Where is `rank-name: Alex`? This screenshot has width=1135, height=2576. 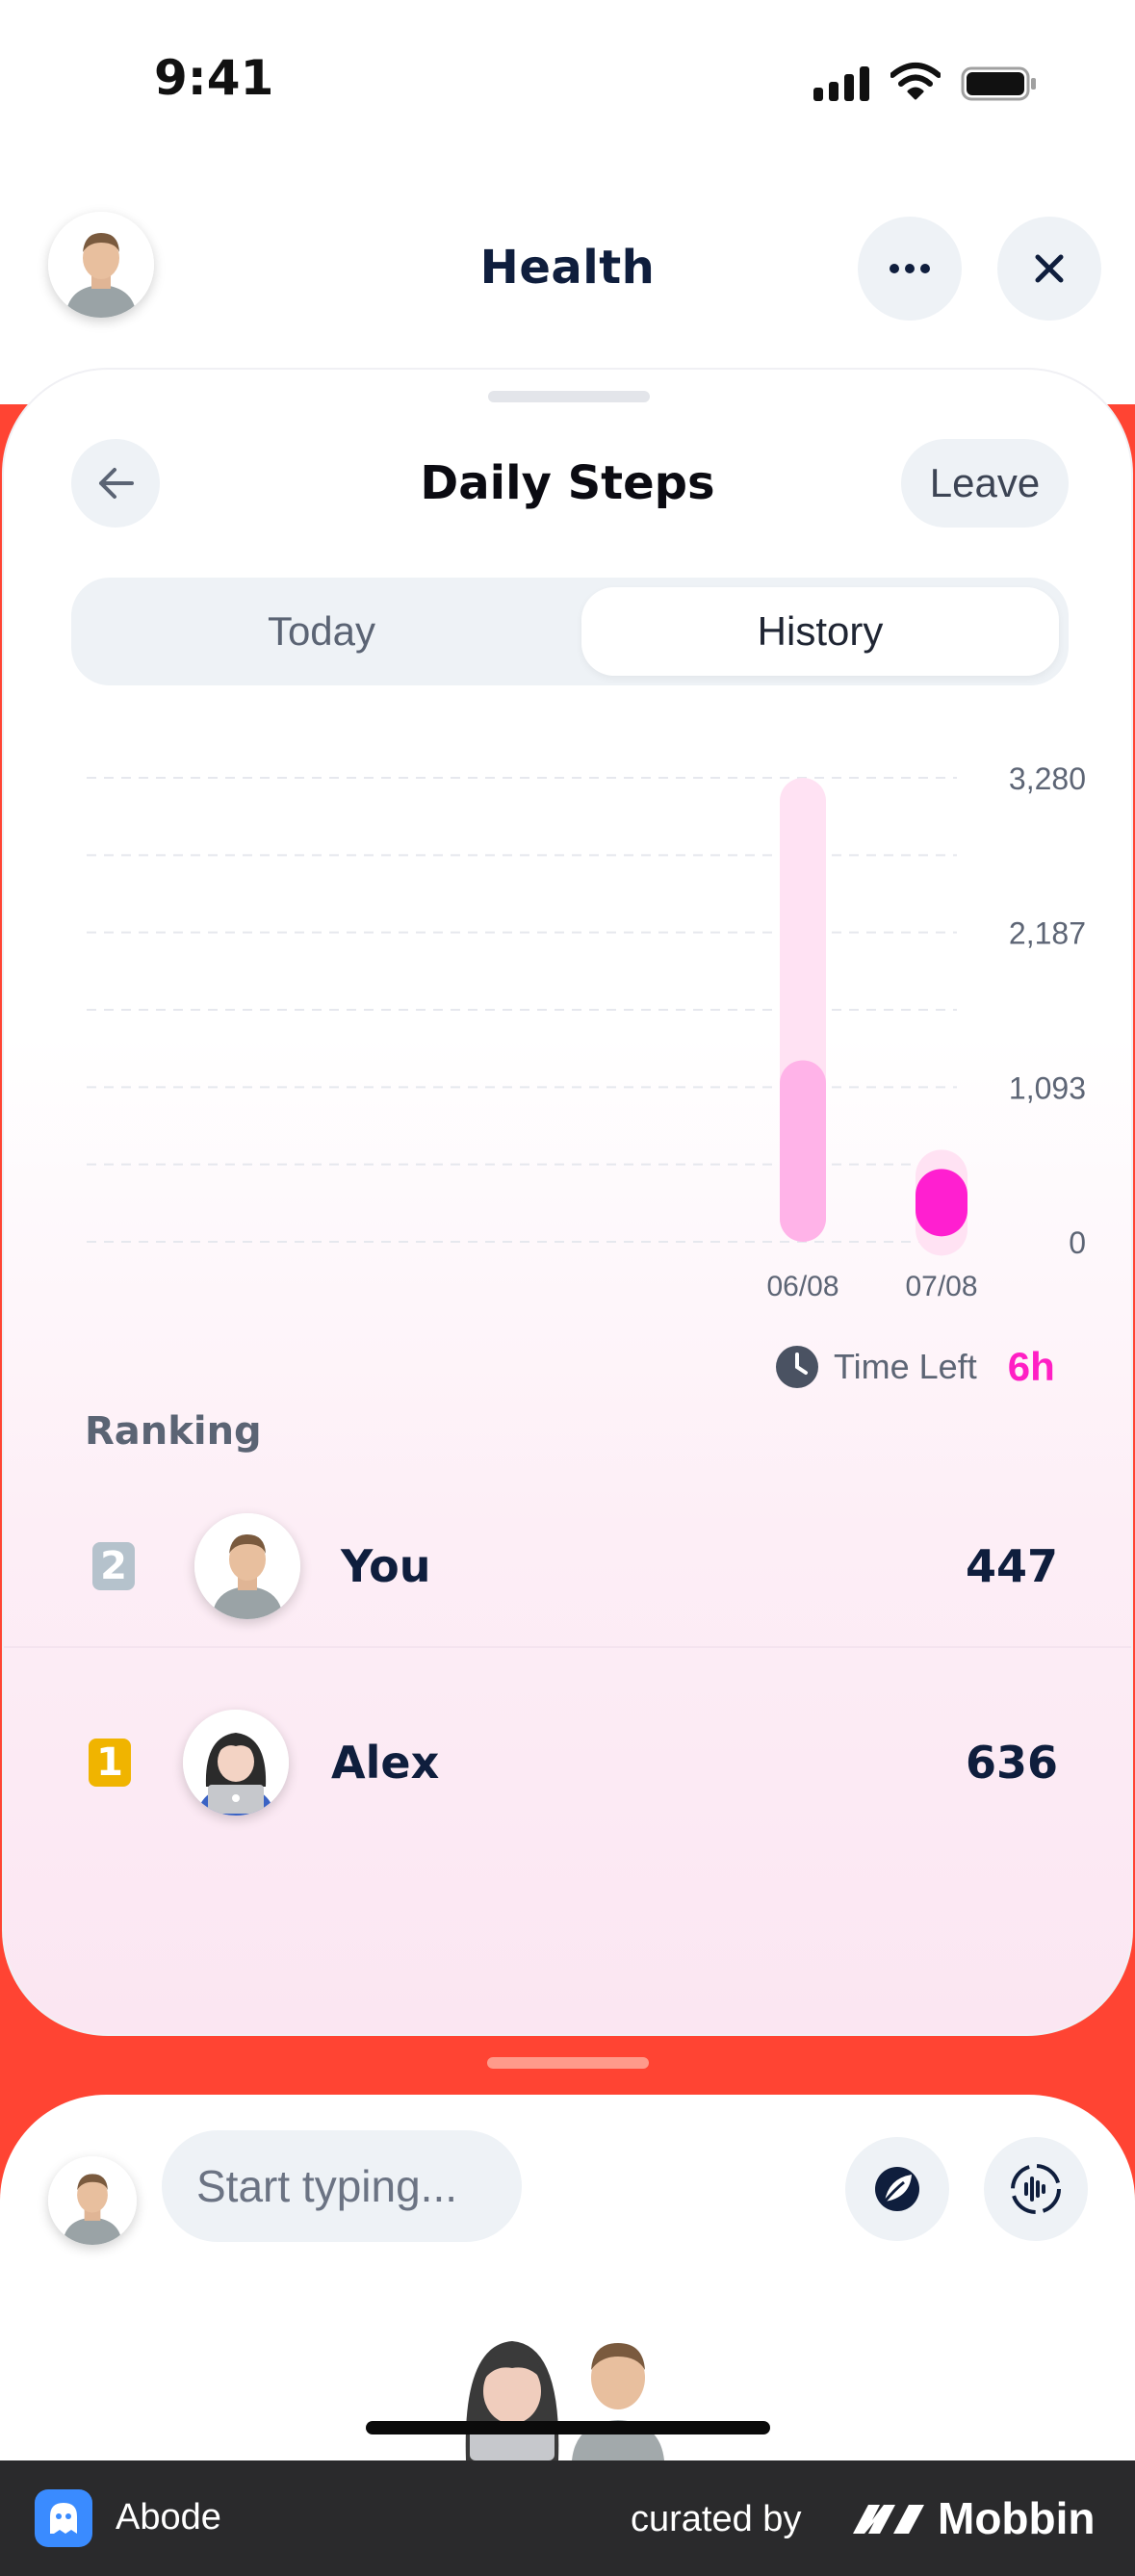 rank-name: Alex is located at coordinates (385, 1763).